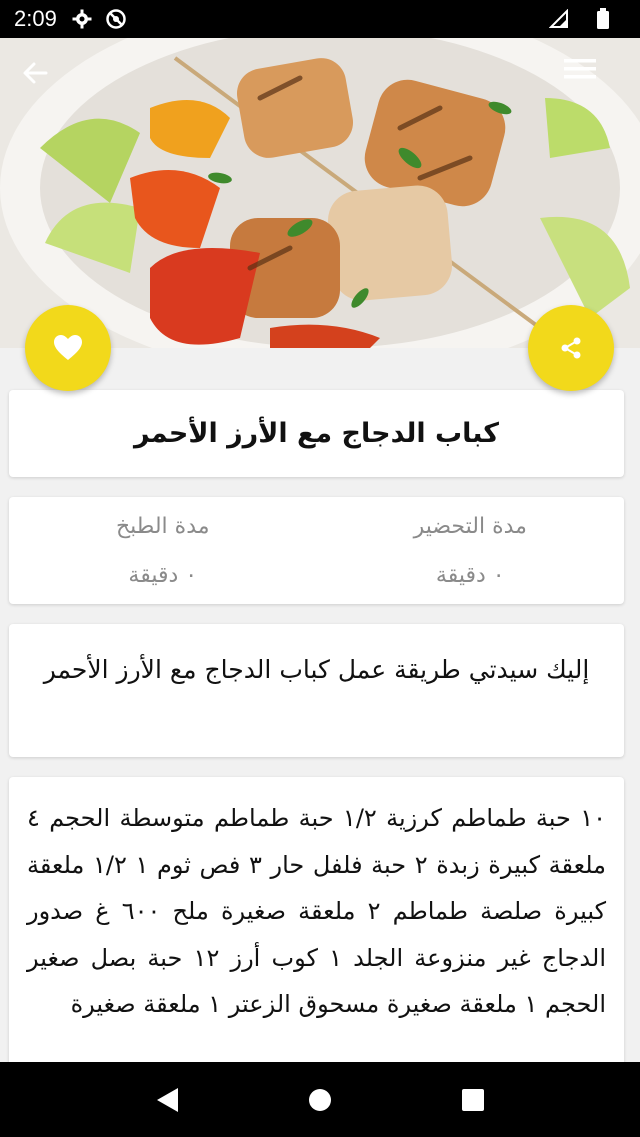 The width and height of the screenshot is (640, 1137). What do you see at coordinates (35, 73) in the screenshot?
I see `arrow-back-icon` at bounding box center [35, 73].